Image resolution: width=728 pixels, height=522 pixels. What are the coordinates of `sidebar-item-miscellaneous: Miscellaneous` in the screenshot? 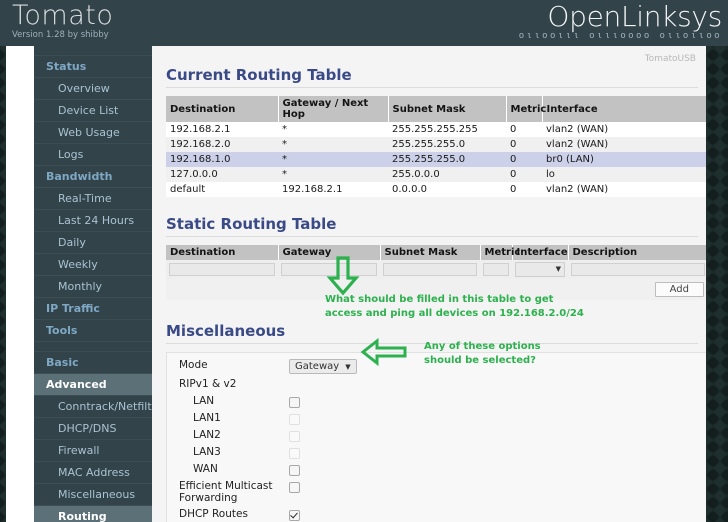 It's located at (93, 495).